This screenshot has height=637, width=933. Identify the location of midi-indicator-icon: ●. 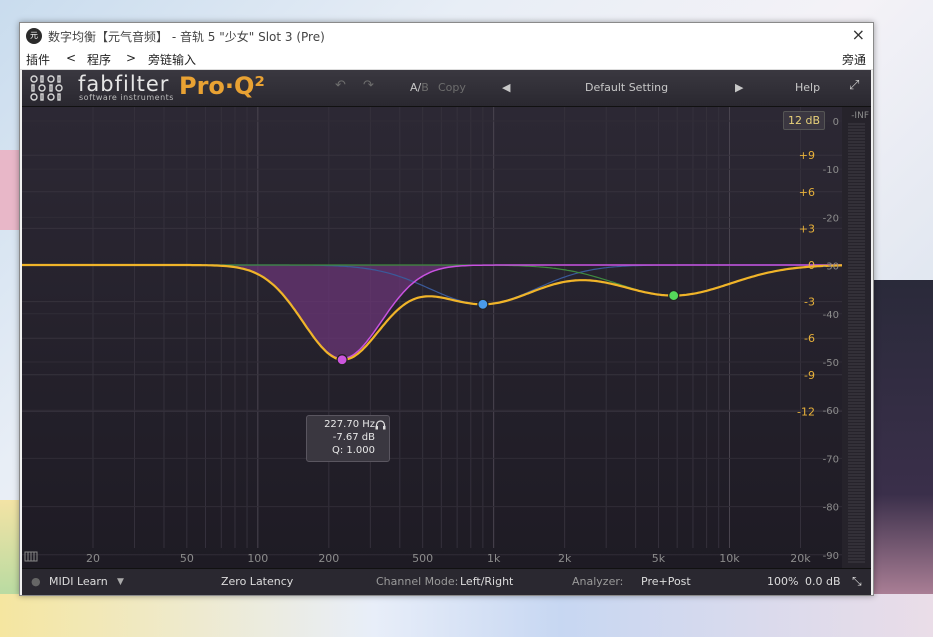
(36, 581).